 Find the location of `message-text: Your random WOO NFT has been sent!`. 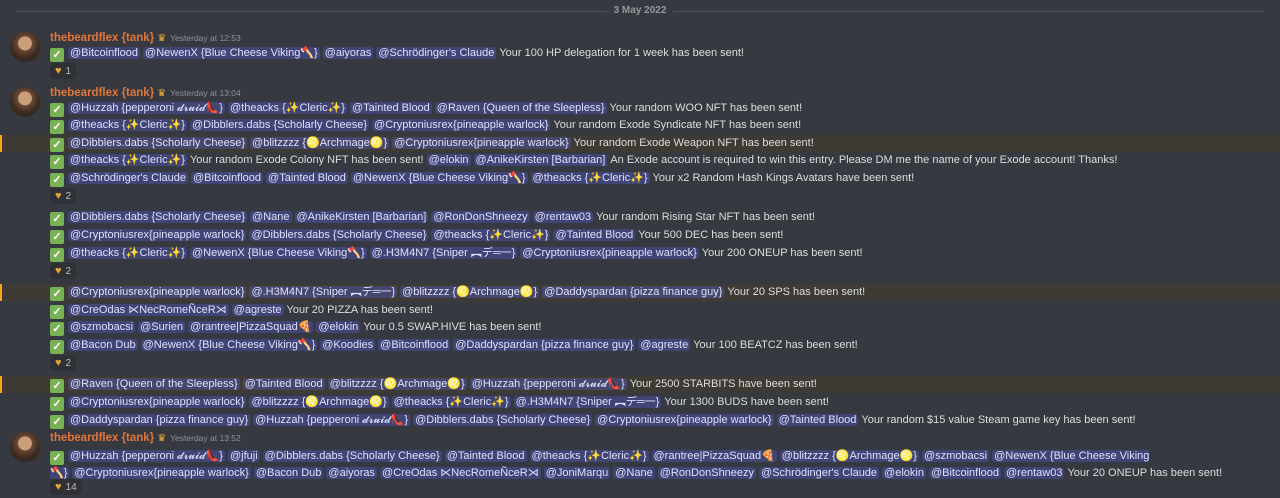

message-text: Your random WOO NFT has been sent! is located at coordinates (706, 108).